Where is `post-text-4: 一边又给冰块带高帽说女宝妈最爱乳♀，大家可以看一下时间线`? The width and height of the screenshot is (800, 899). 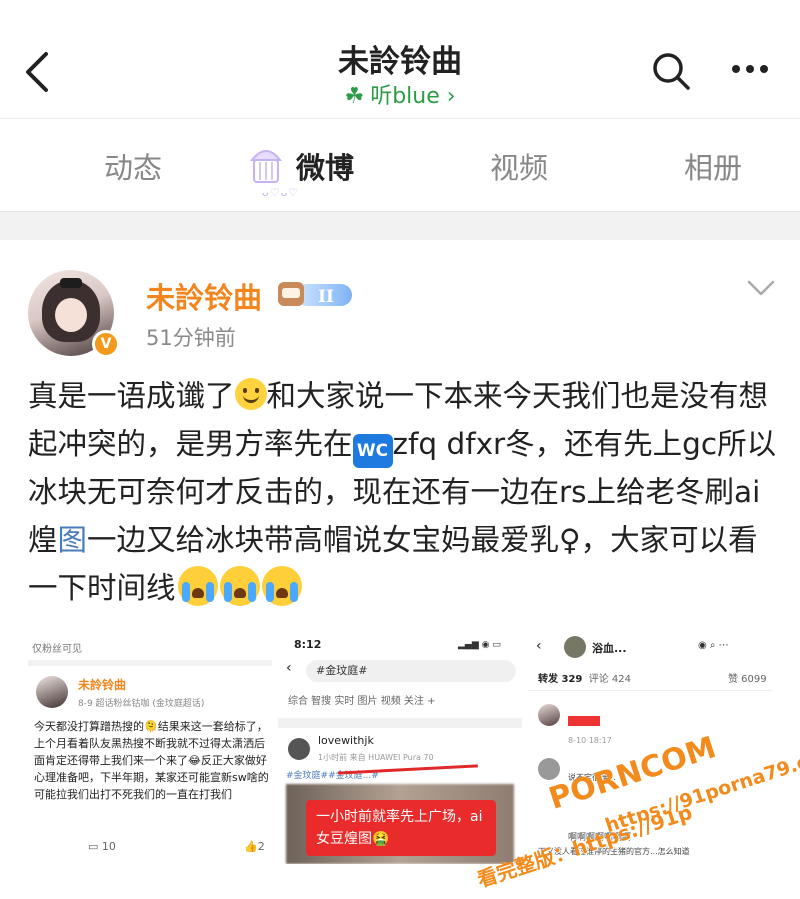 post-text-4: 一边又给冰块带高帽说女宝妈最爱乳♀，大家可以看一下时间线 is located at coordinates (393, 564).